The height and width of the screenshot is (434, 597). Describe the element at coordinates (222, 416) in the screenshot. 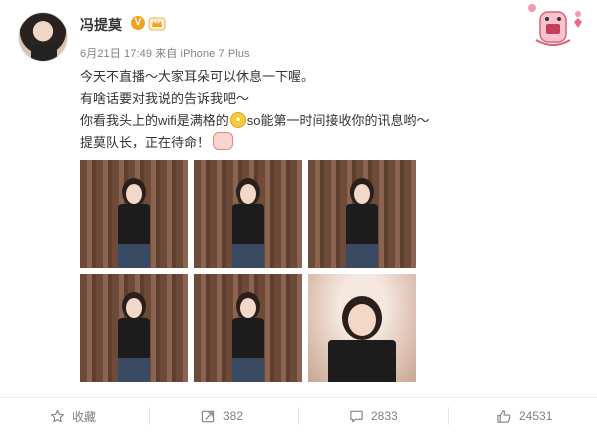

I see `repost-button: 382` at that location.